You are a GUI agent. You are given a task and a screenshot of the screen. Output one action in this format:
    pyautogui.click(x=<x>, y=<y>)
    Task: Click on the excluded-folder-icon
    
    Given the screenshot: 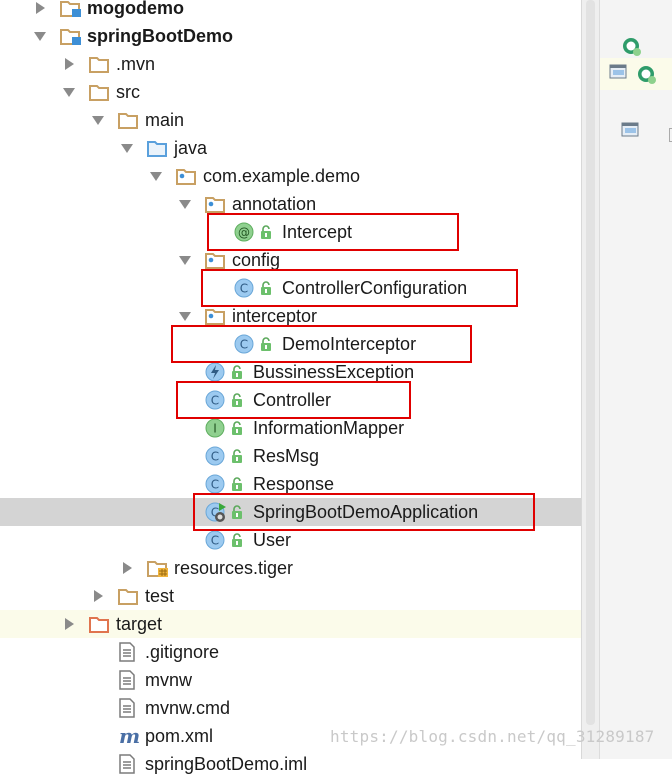 What is the action you would take?
    pyautogui.click(x=99, y=624)
    